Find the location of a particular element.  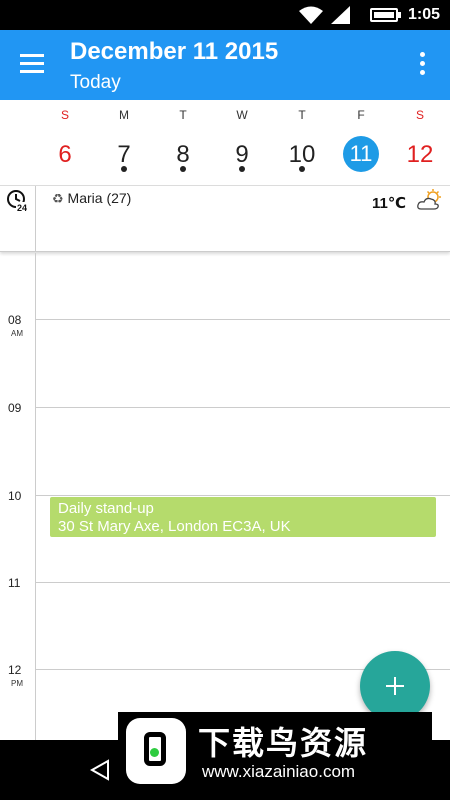

hour-label: 09 is located at coordinates (15, 408).